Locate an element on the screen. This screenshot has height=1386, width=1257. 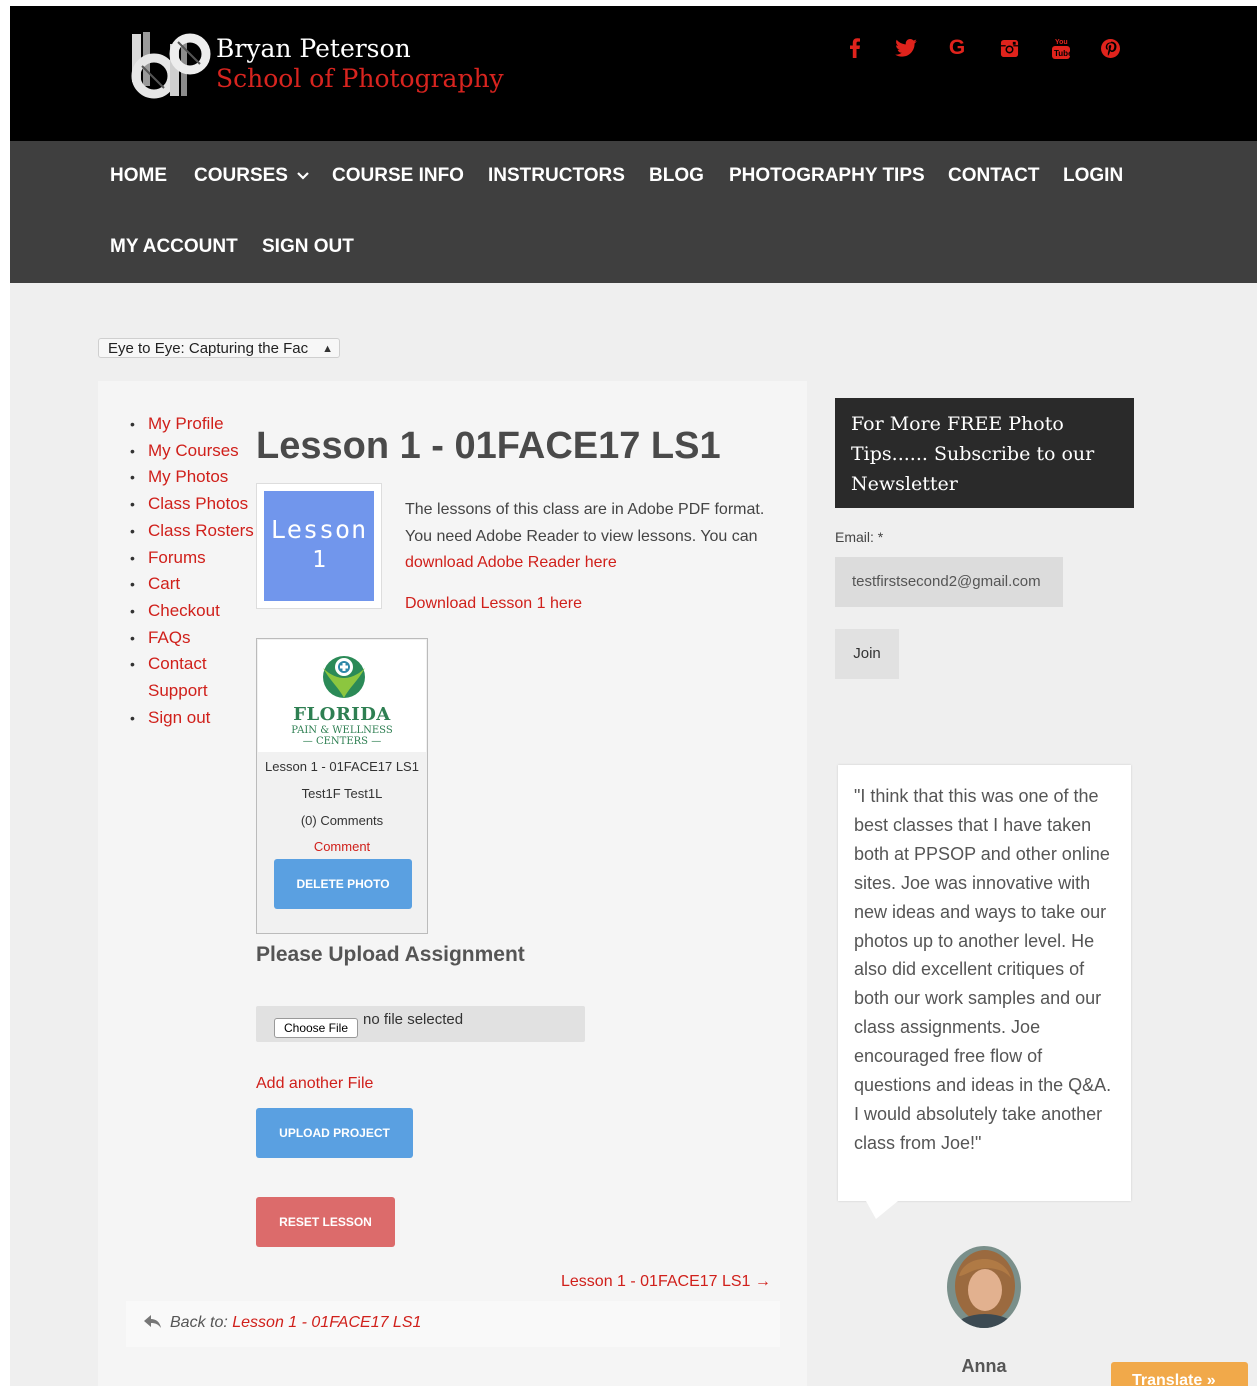
photo-caption: Lesson 1 - 01FACE17 LS1 is located at coordinates (342, 766).